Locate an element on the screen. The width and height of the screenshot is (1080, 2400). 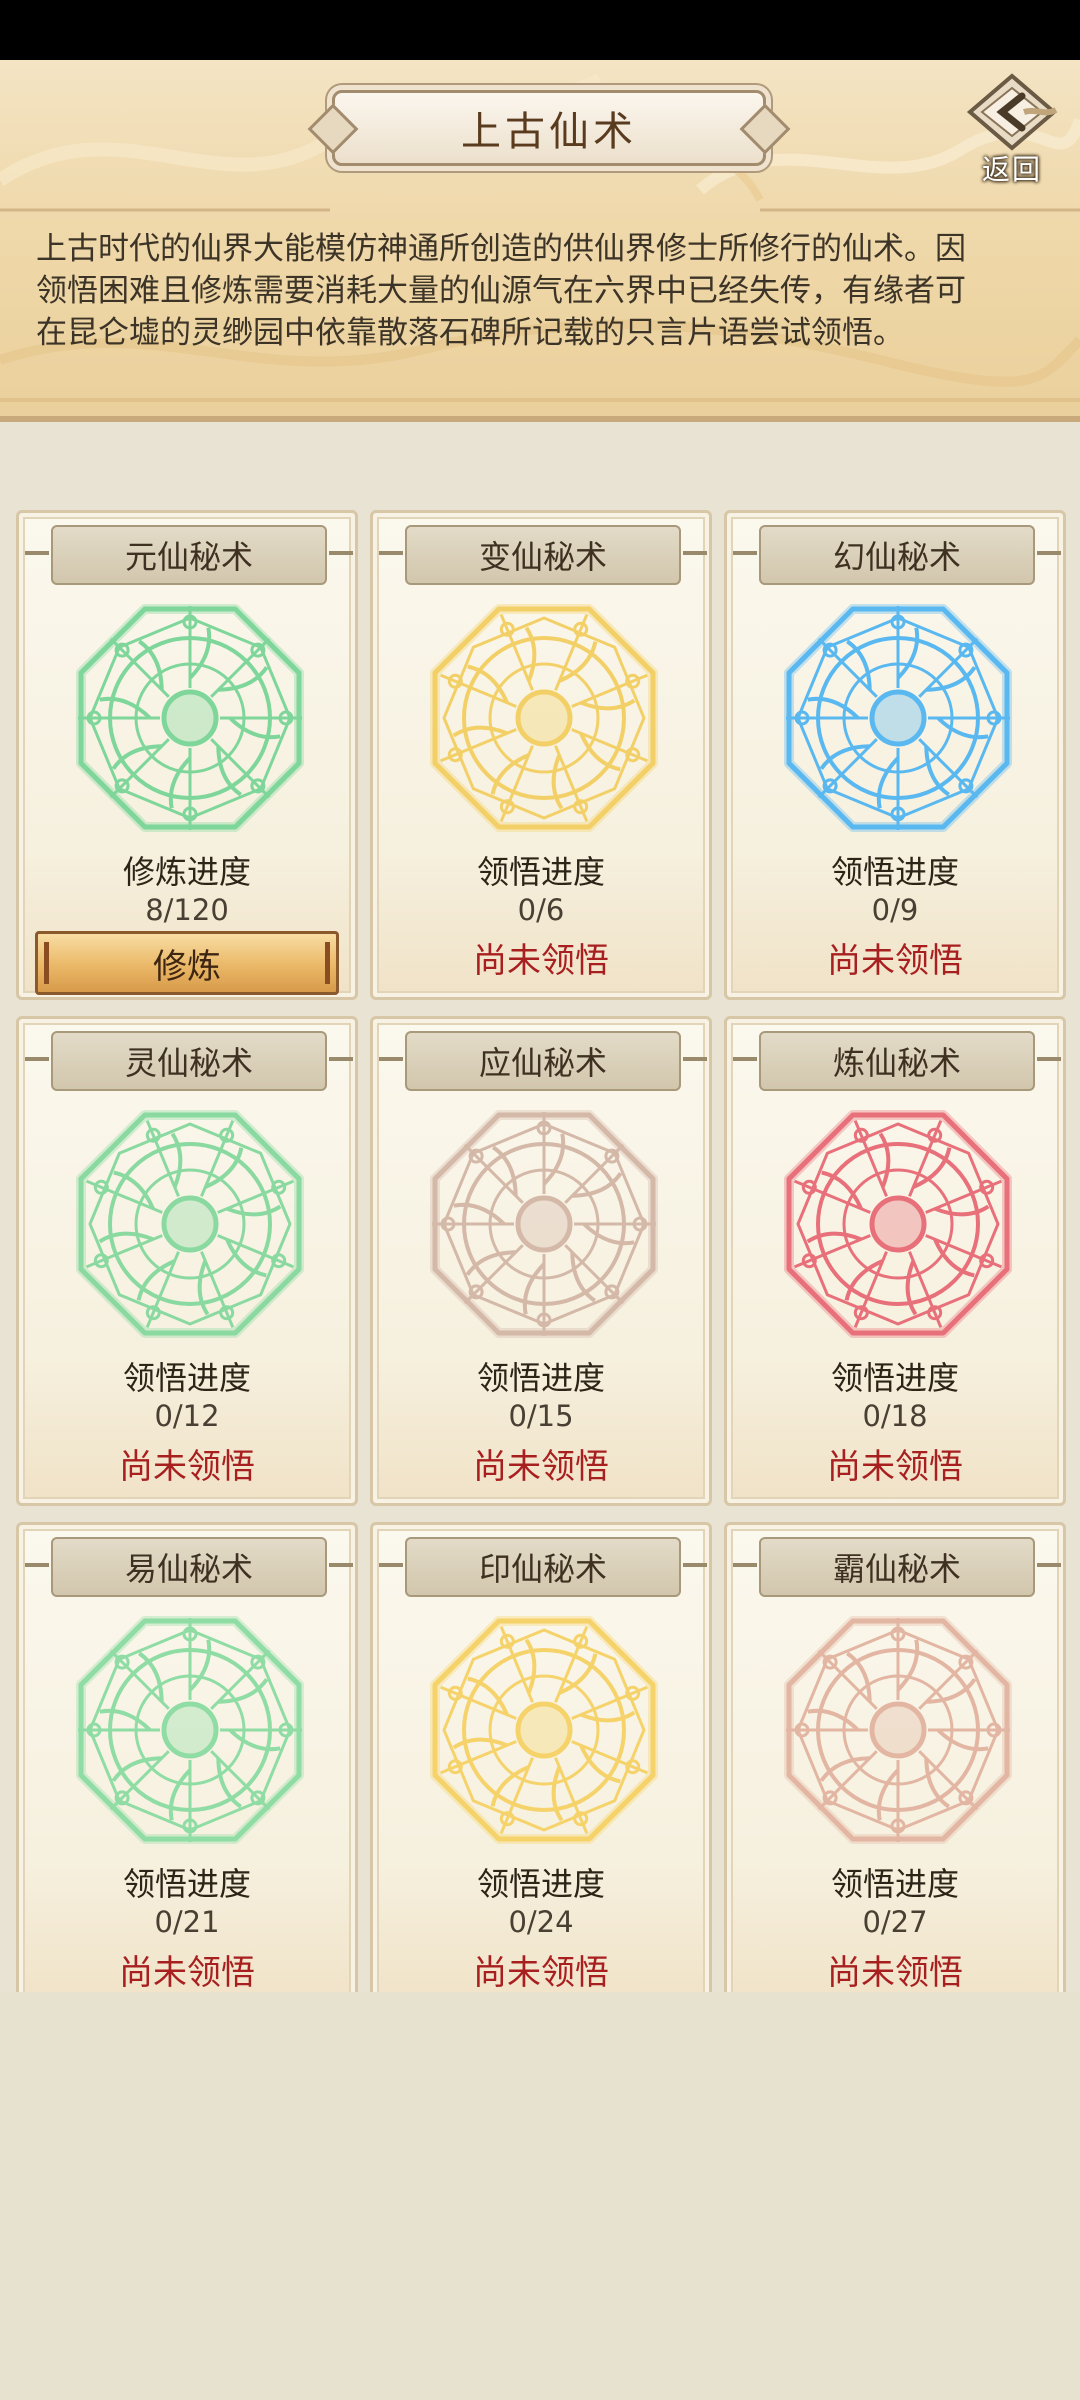
progress-value: 0/24 is located at coordinates (541, 1922).